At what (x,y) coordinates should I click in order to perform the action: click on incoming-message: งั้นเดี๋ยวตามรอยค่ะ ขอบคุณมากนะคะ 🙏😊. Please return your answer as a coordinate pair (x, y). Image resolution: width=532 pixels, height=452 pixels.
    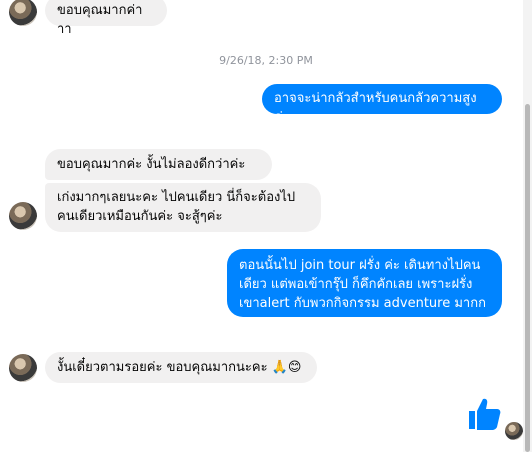
    Looking at the image, I should click on (181, 367).